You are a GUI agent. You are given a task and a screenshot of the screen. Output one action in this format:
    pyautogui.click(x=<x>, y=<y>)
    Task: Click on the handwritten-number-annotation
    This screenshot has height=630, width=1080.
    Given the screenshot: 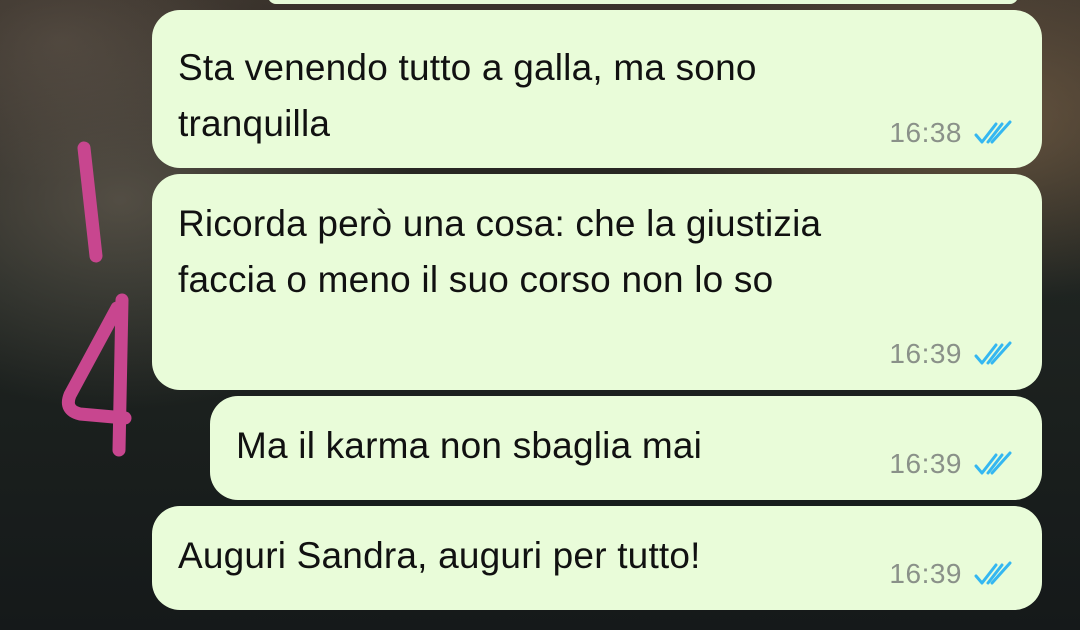 What is the action you would take?
    pyautogui.click(x=96, y=299)
    